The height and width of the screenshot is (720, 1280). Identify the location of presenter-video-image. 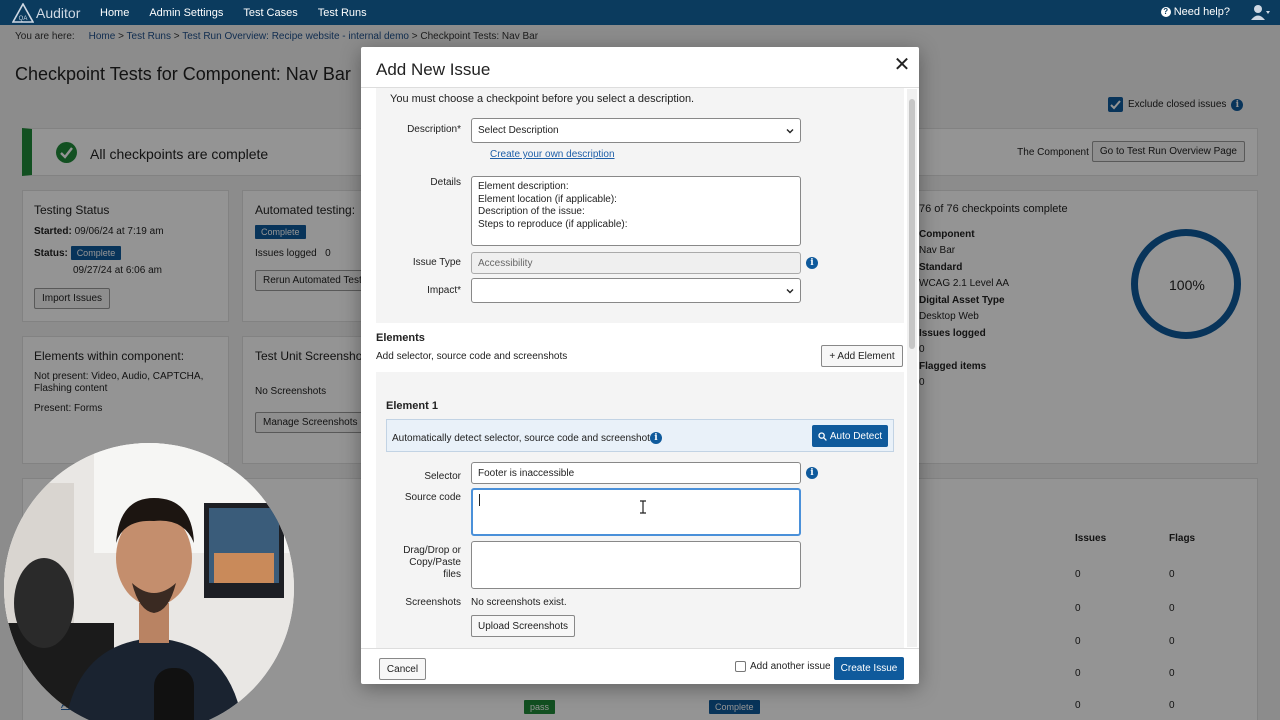
(149, 581).